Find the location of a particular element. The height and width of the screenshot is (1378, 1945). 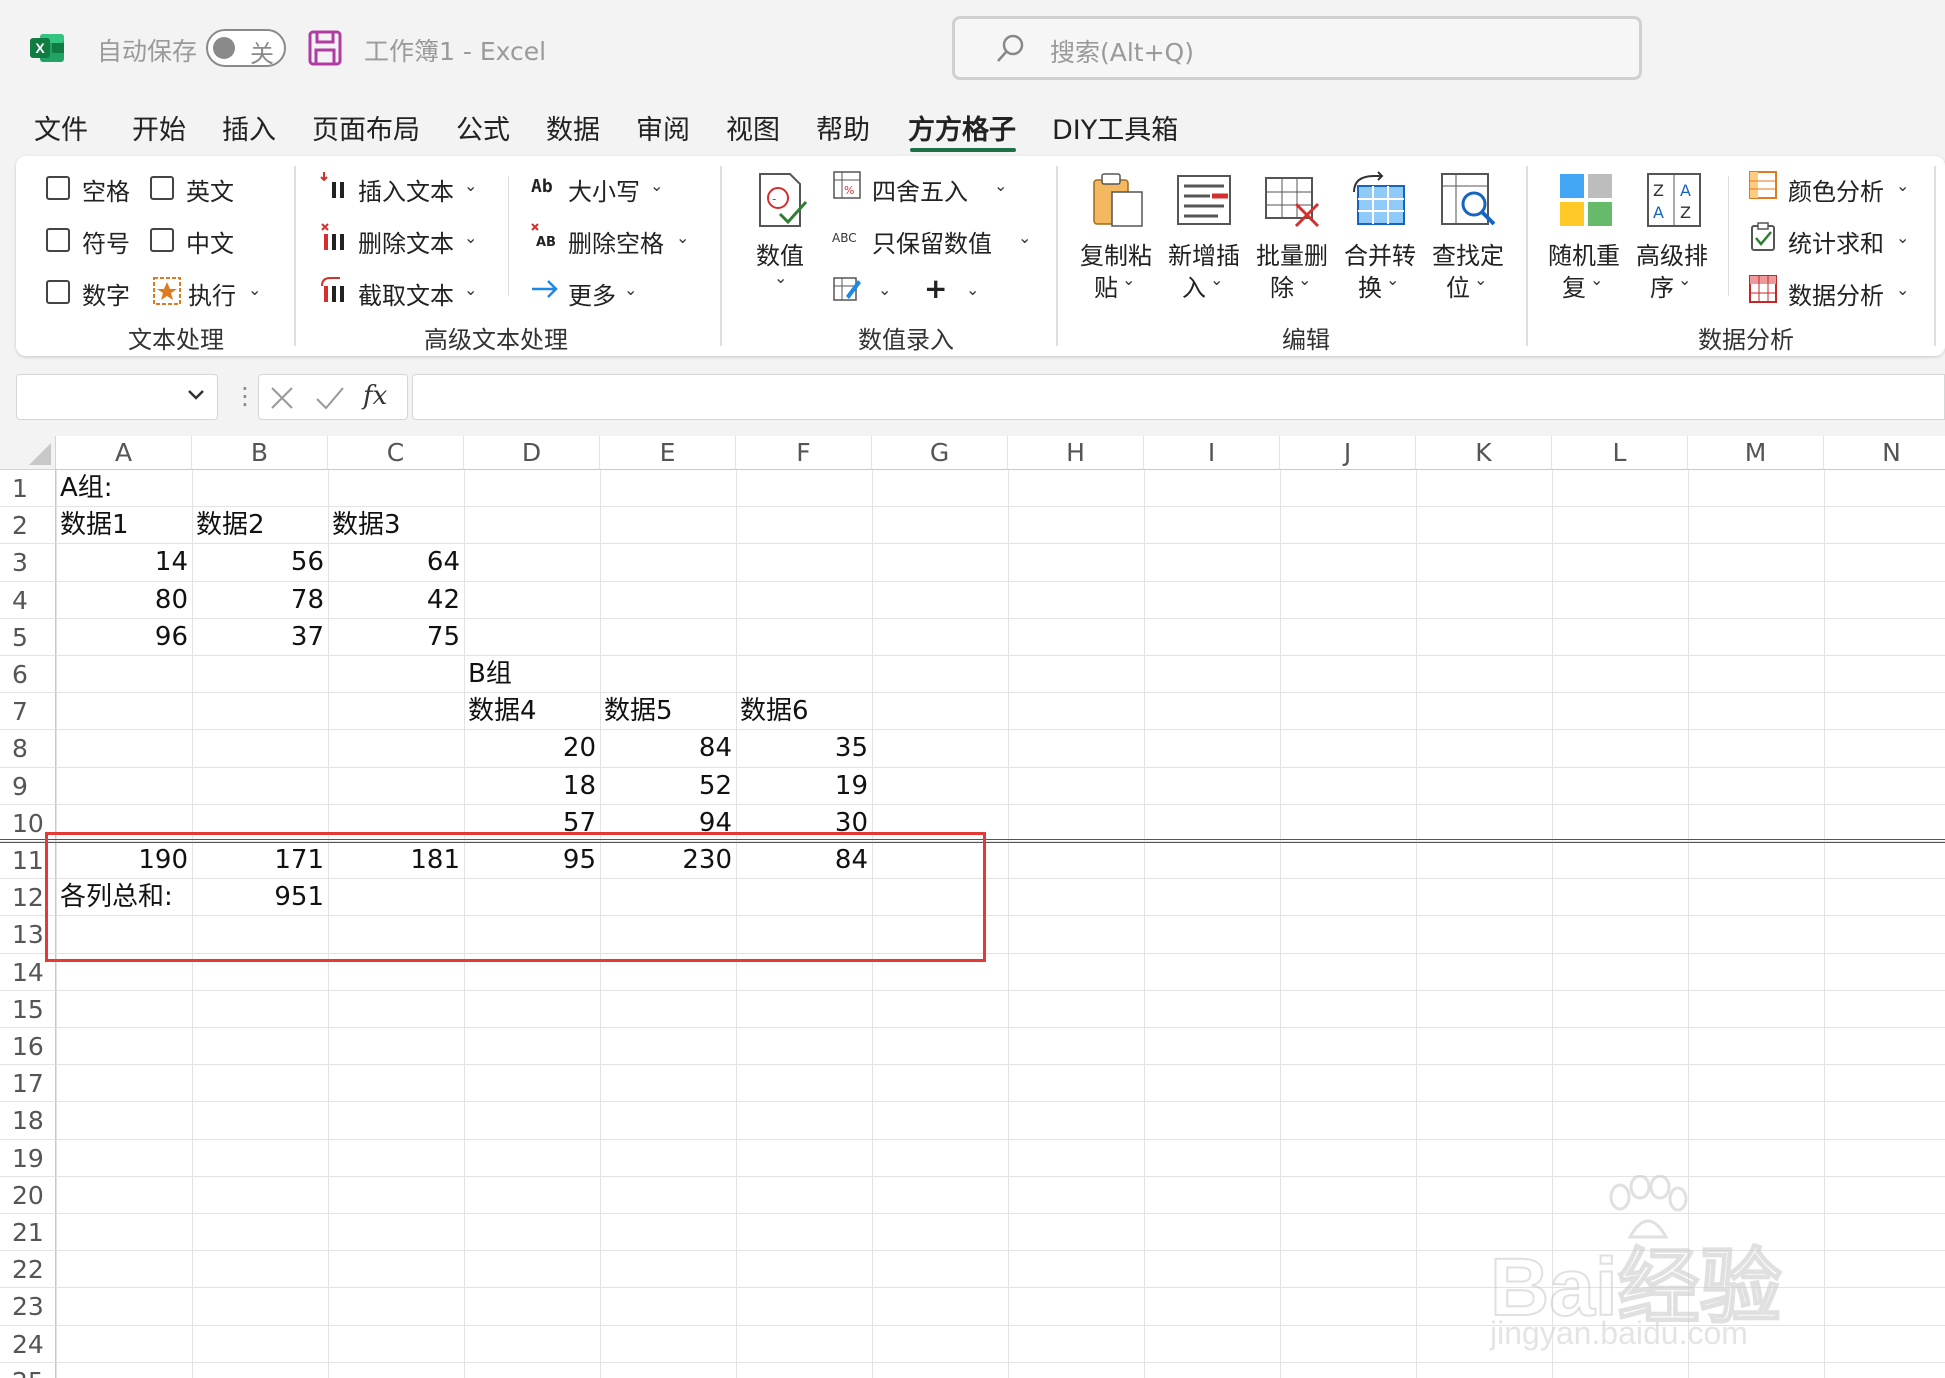

column-header-d: D is located at coordinates (532, 453).